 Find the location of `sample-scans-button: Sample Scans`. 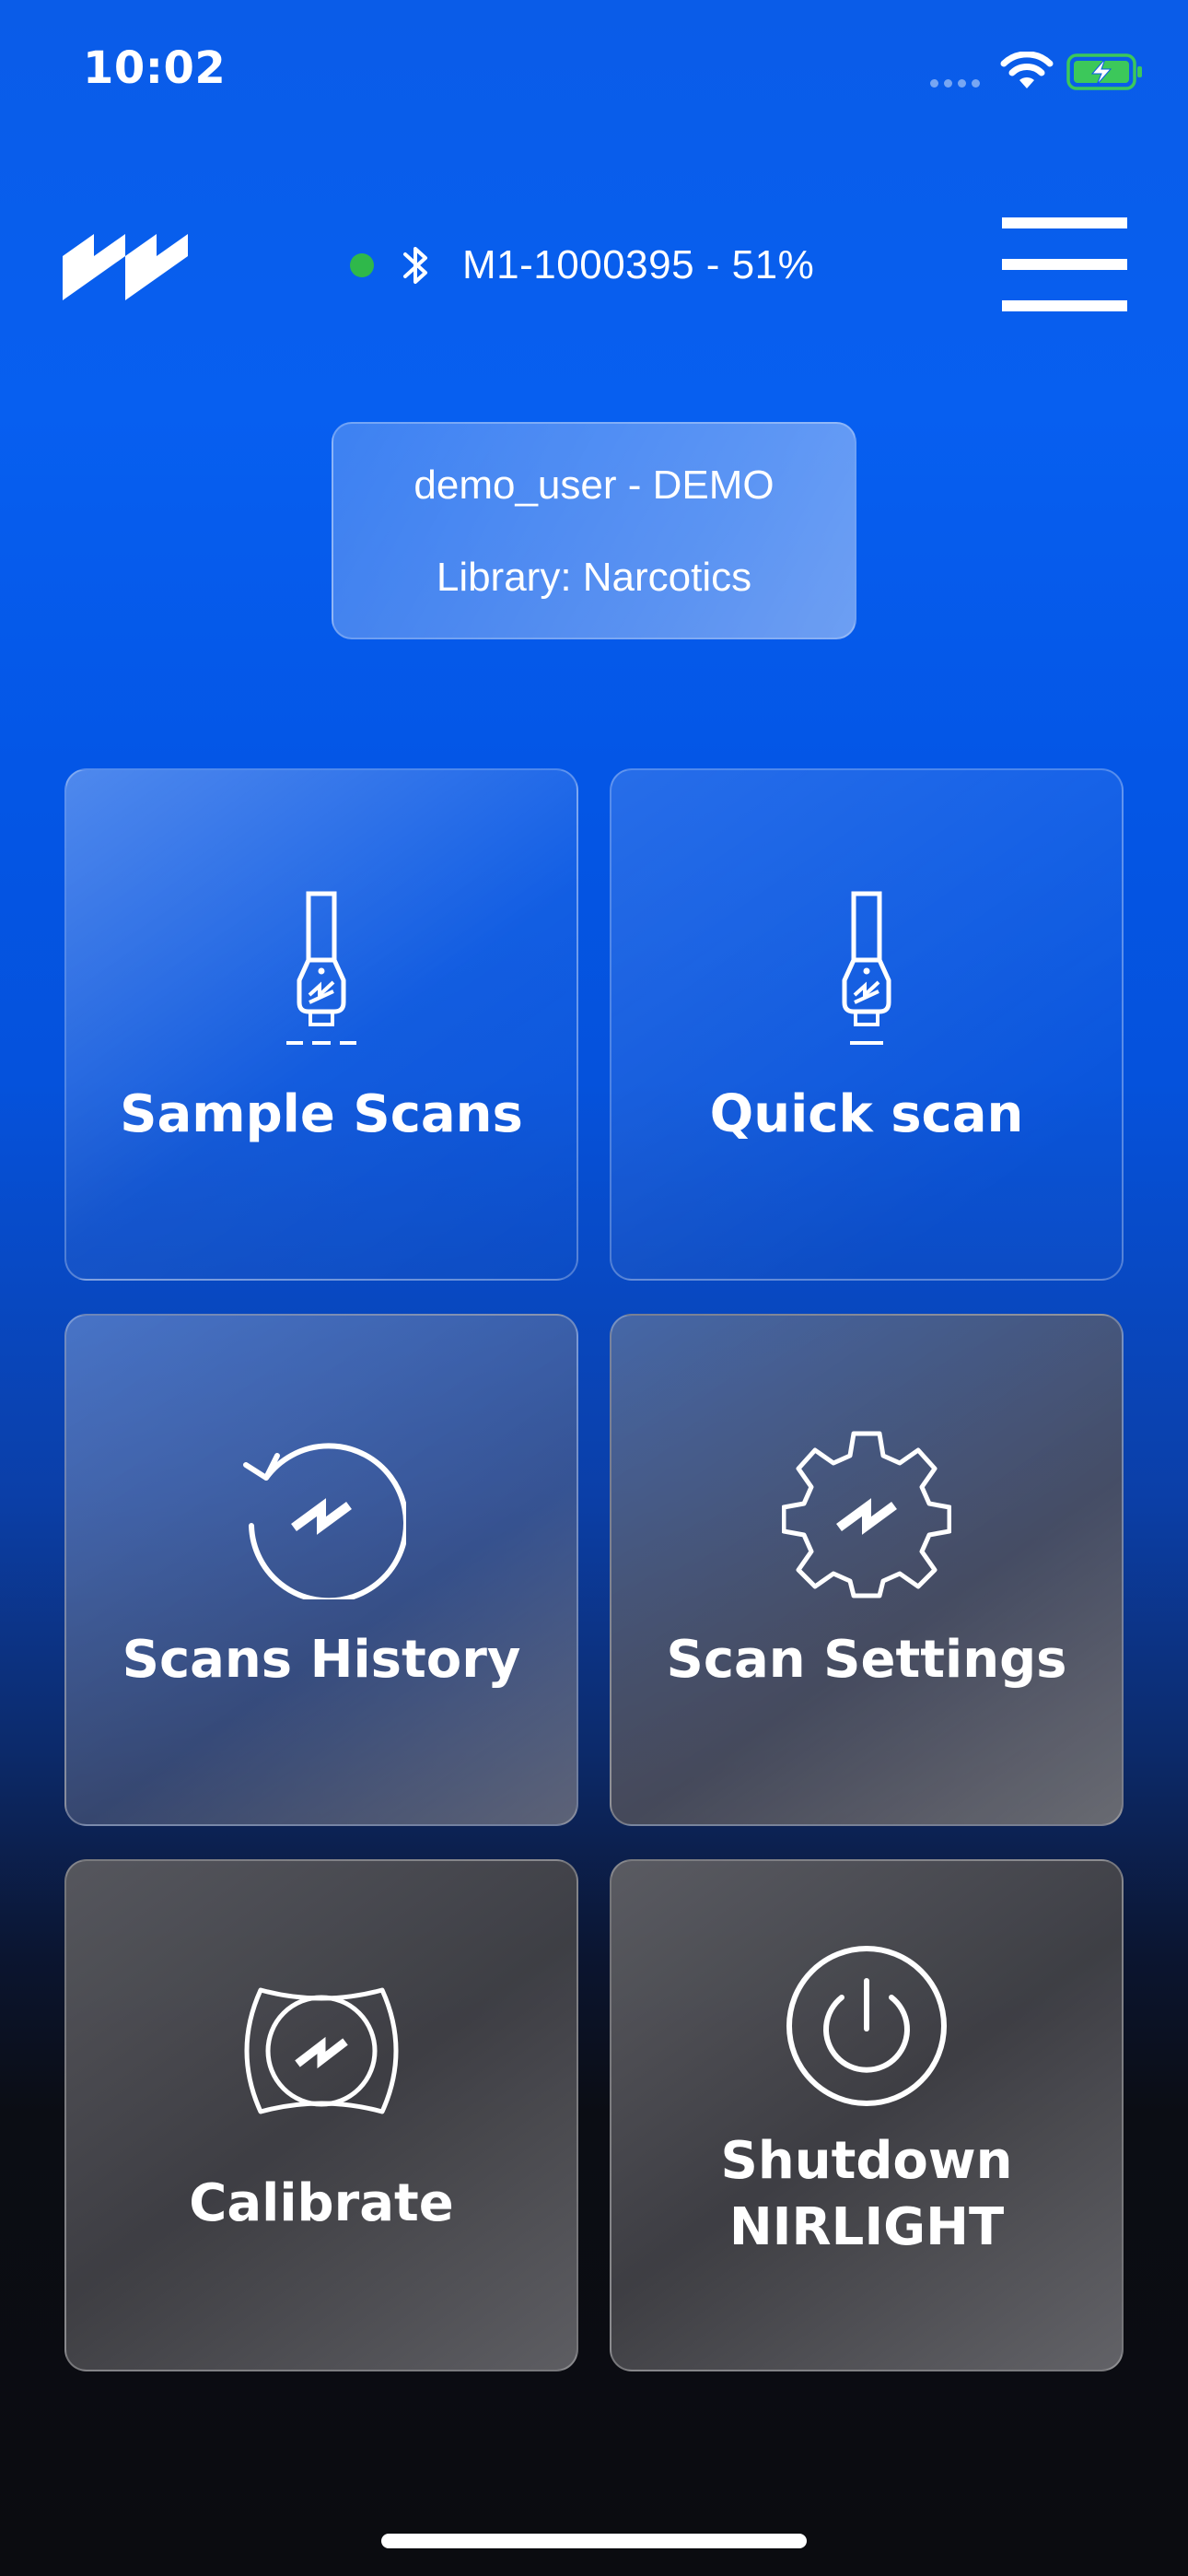

sample-scans-button: Sample Scans is located at coordinates (321, 1024).